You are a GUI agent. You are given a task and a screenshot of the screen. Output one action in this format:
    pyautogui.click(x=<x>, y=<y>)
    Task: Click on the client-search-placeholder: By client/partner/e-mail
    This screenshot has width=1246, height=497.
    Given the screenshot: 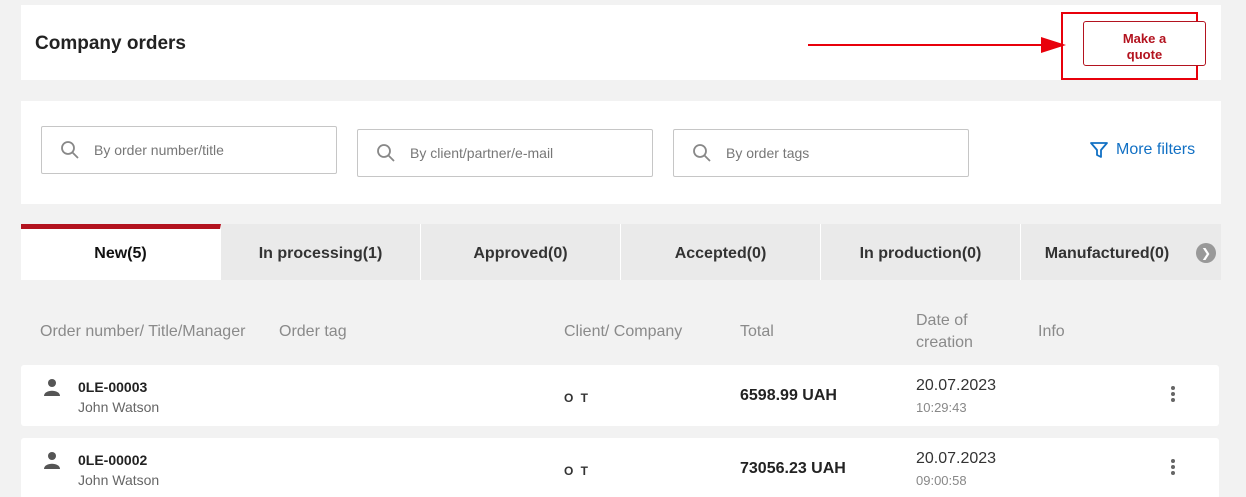 What is the action you would take?
    pyautogui.click(x=482, y=153)
    